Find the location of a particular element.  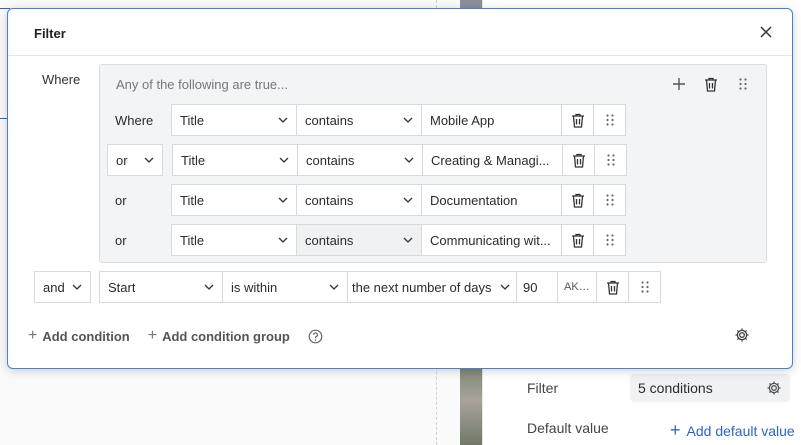

close-icon is located at coordinates (766, 32).